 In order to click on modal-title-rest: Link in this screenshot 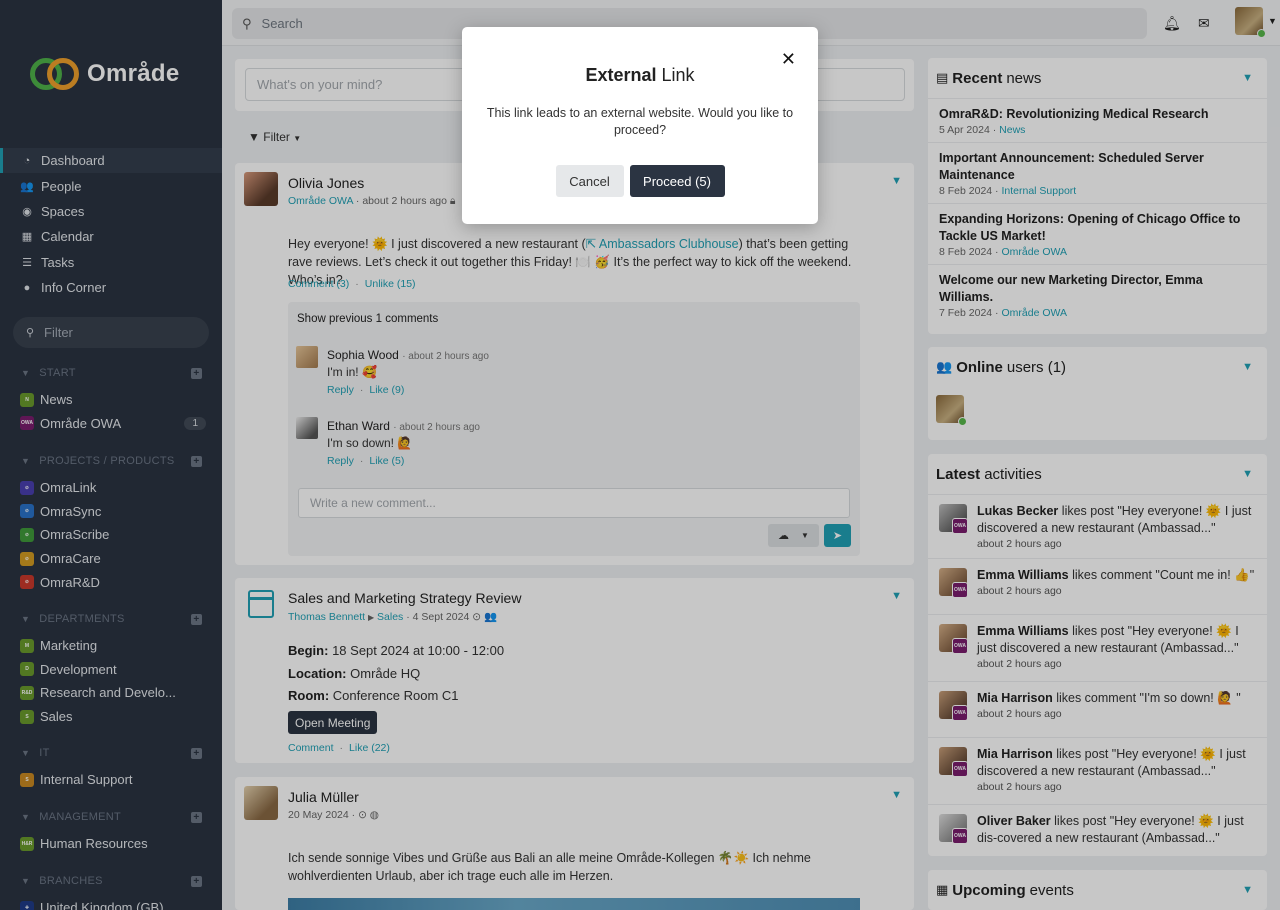, I will do `click(678, 75)`.